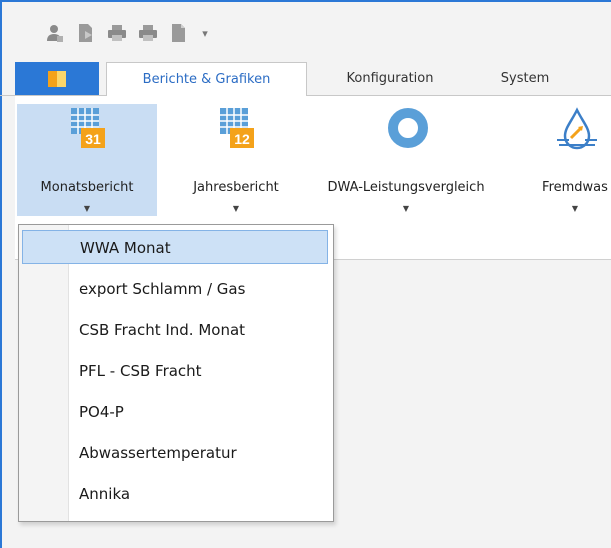 The width and height of the screenshot is (611, 548). What do you see at coordinates (205, 33) in the screenshot?
I see `customize-qat-dropdown: ▾` at bounding box center [205, 33].